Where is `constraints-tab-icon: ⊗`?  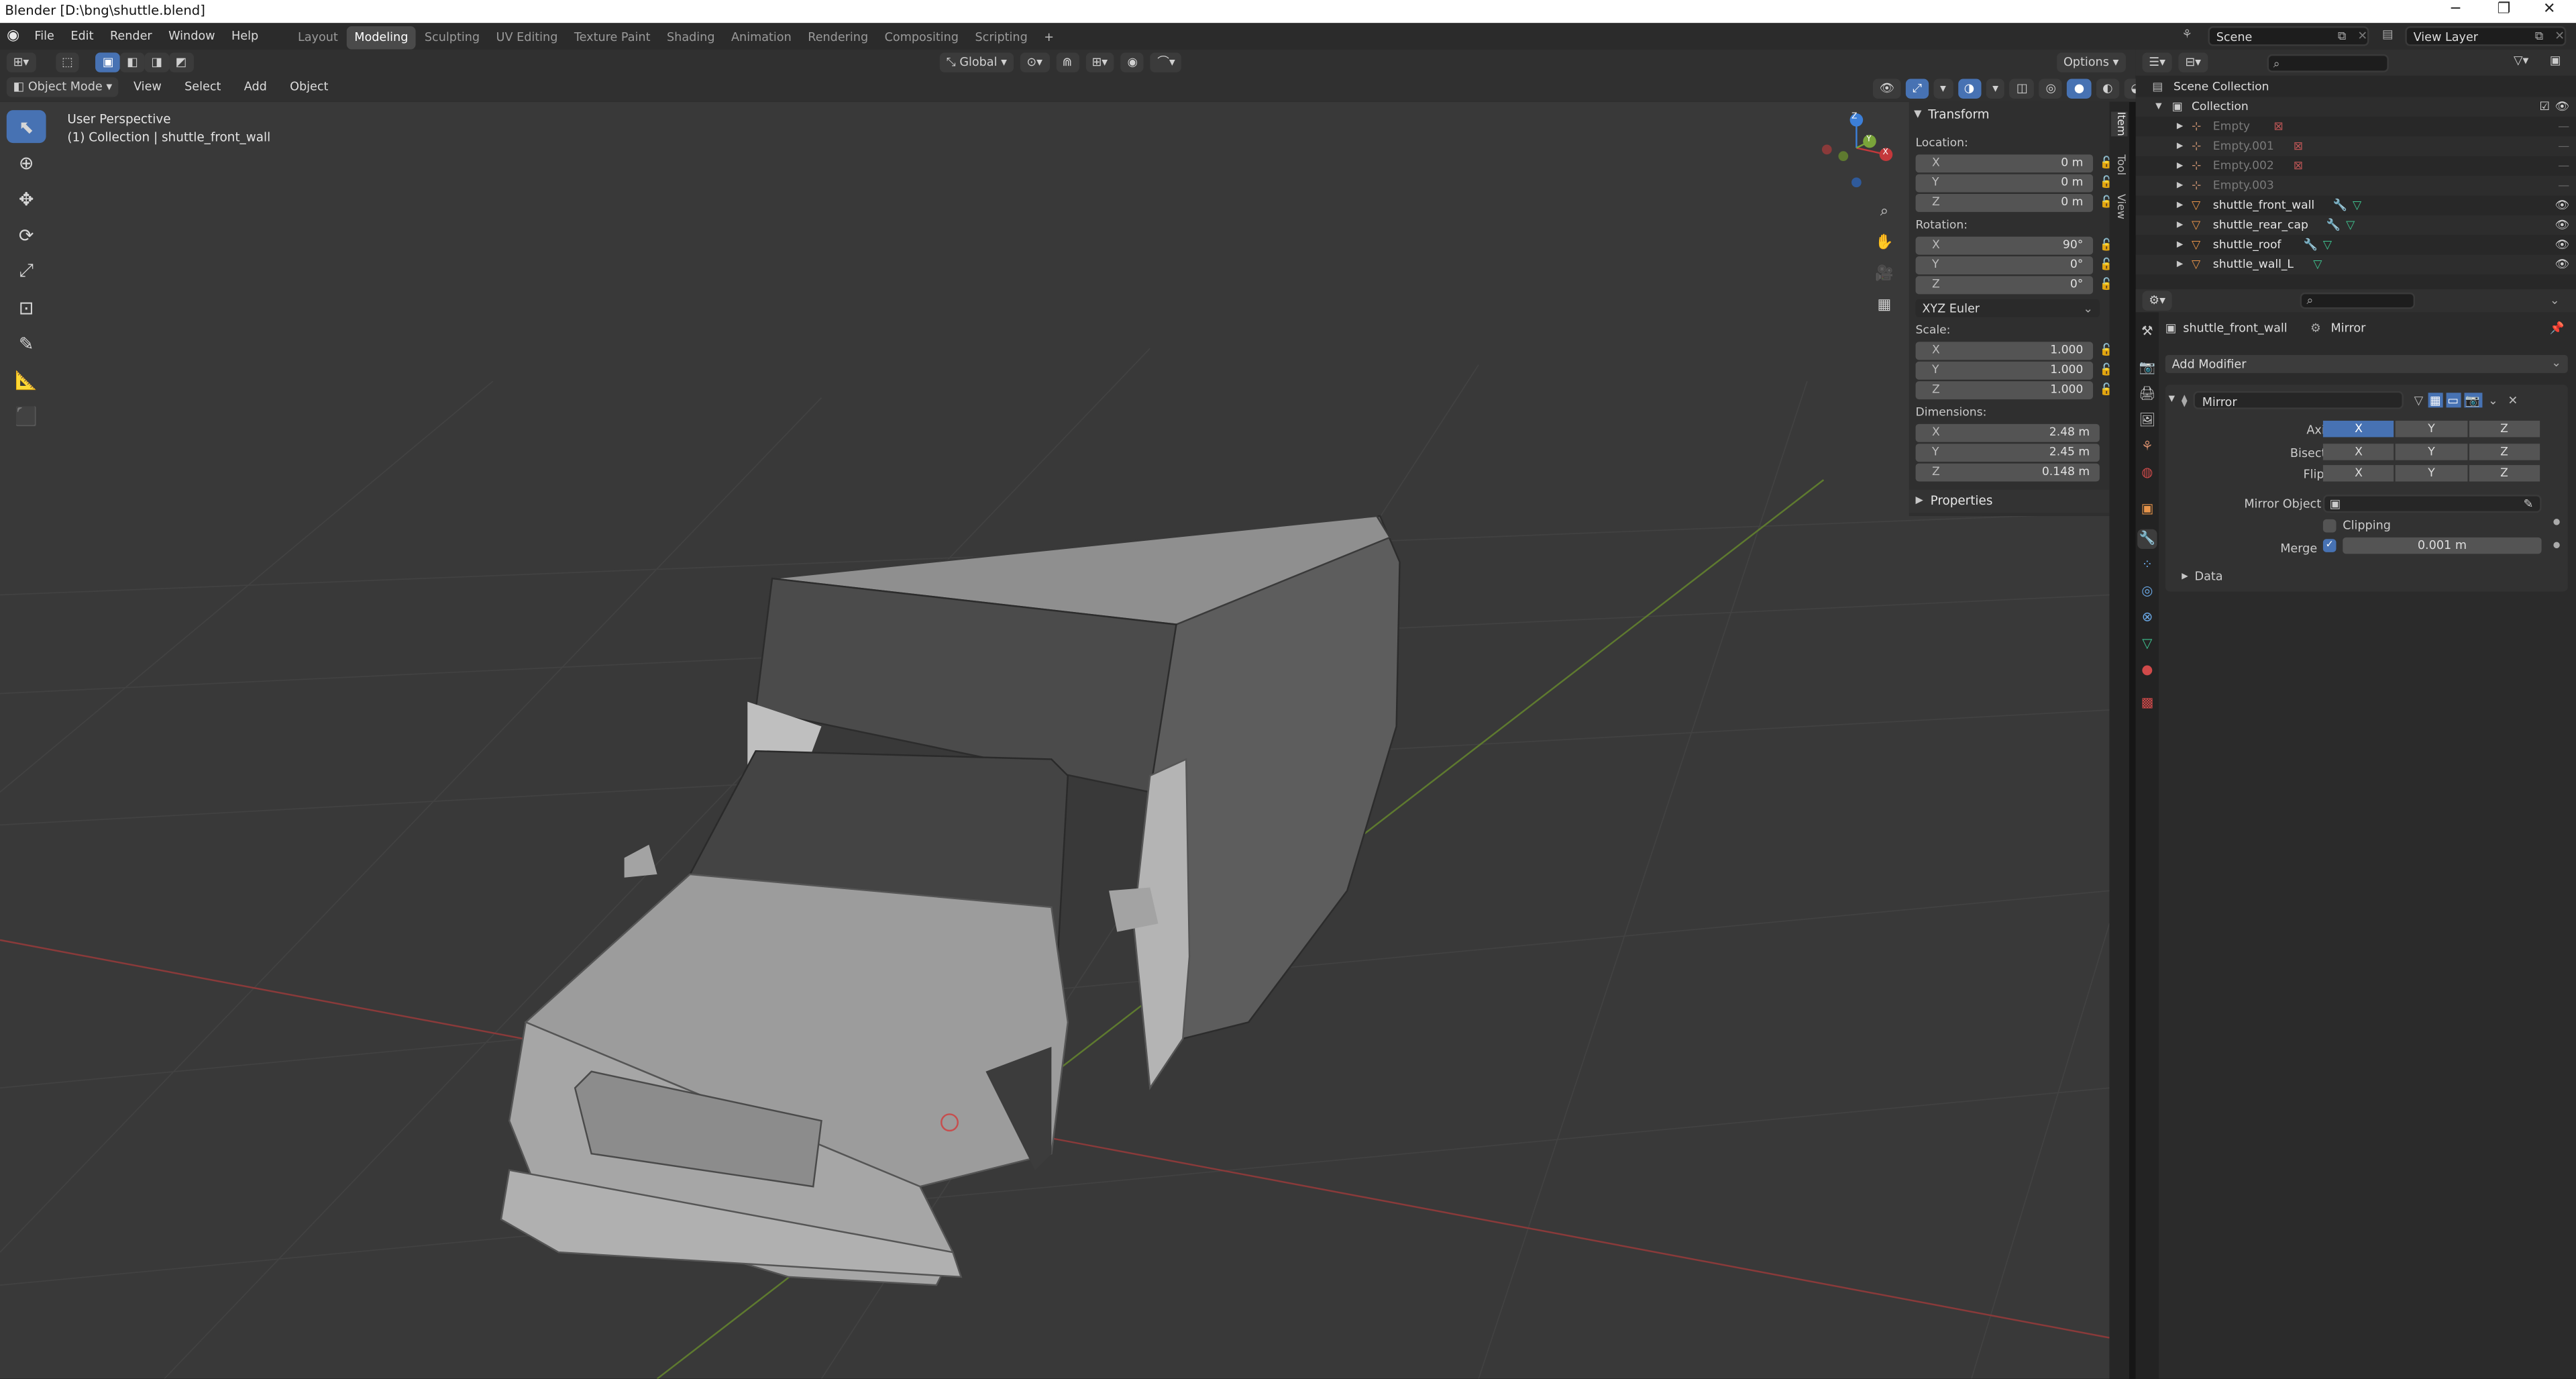 constraints-tab-icon: ⊗ is located at coordinates (2147, 617).